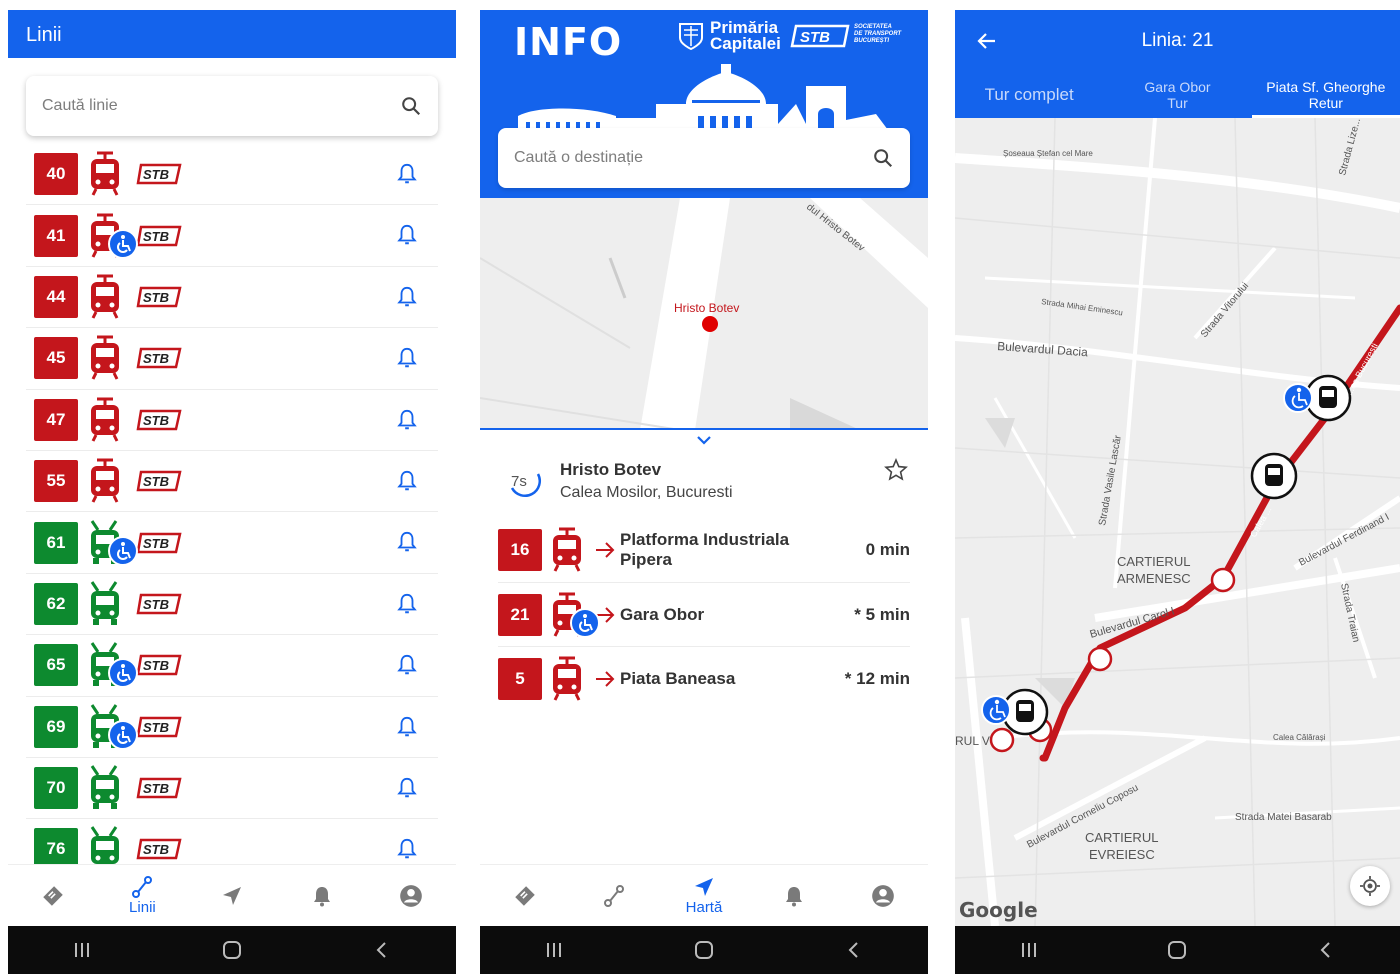 The image size is (1400, 974). What do you see at coordinates (704, 678) in the screenshot?
I see `arrival-row: 5 Piata Baneasa * 12 min` at bounding box center [704, 678].